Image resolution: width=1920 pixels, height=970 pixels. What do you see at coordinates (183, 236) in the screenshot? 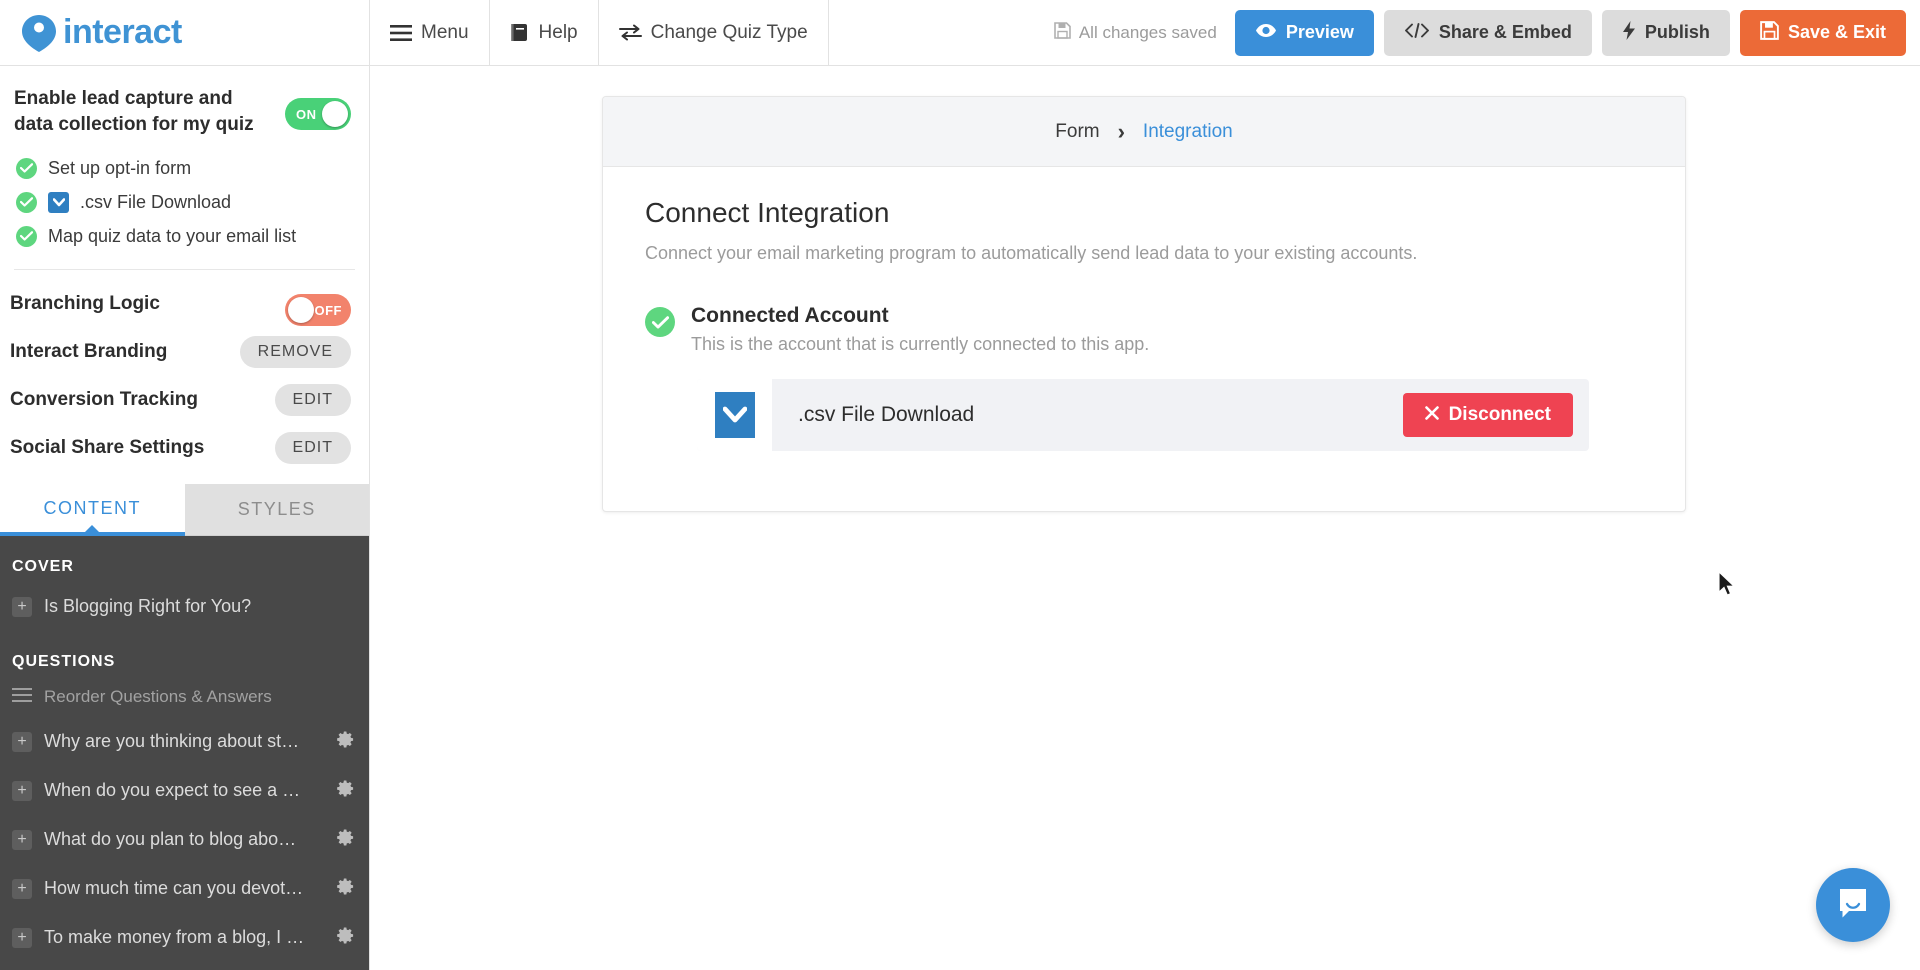
I see `checklist-item-map-quiz-data: Map quiz data to your email list` at bounding box center [183, 236].